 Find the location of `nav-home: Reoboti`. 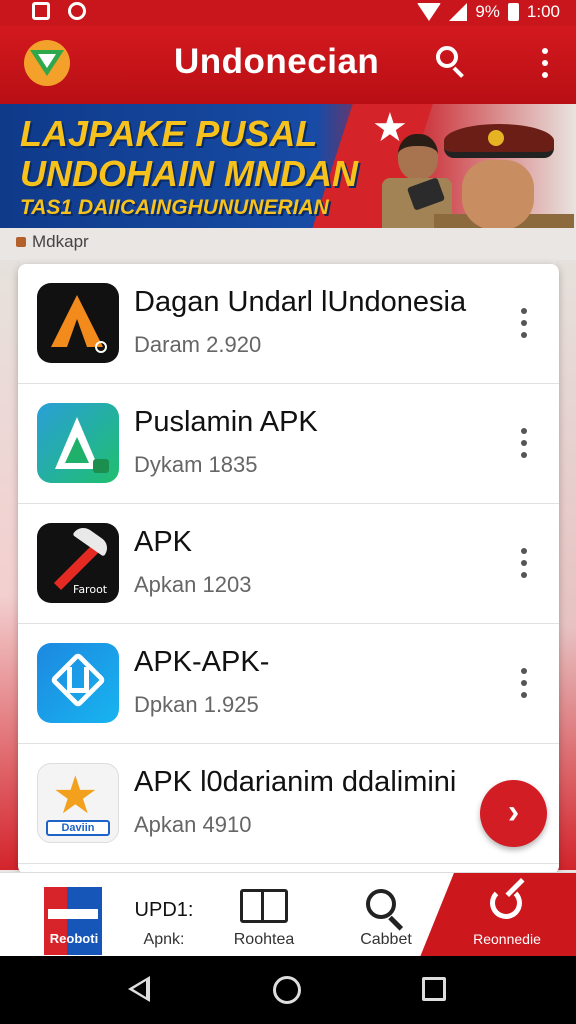

nav-home: Reoboti is located at coordinates (74, 914).